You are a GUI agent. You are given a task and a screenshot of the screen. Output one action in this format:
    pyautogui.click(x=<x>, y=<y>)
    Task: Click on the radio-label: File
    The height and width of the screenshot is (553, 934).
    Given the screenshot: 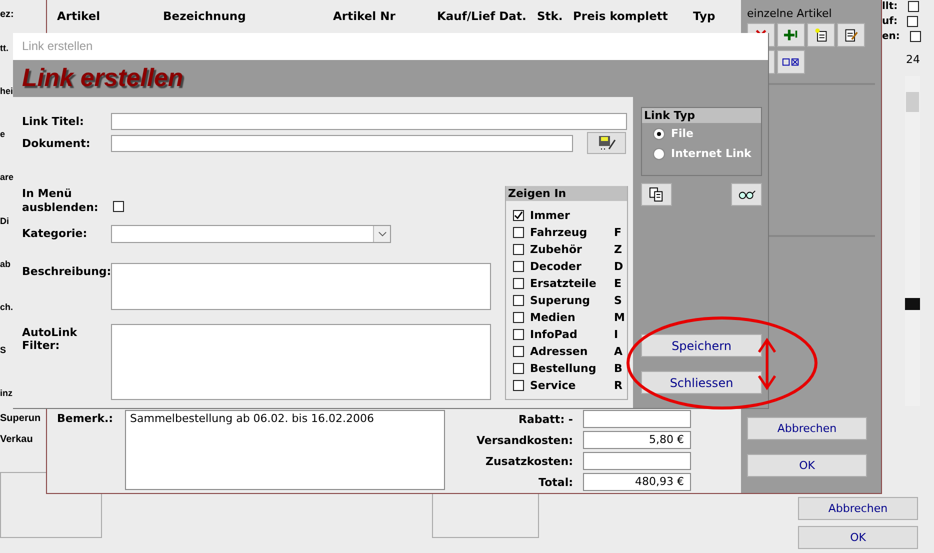 What is the action you would take?
    pyautogui.click(x=682, y=133)
    